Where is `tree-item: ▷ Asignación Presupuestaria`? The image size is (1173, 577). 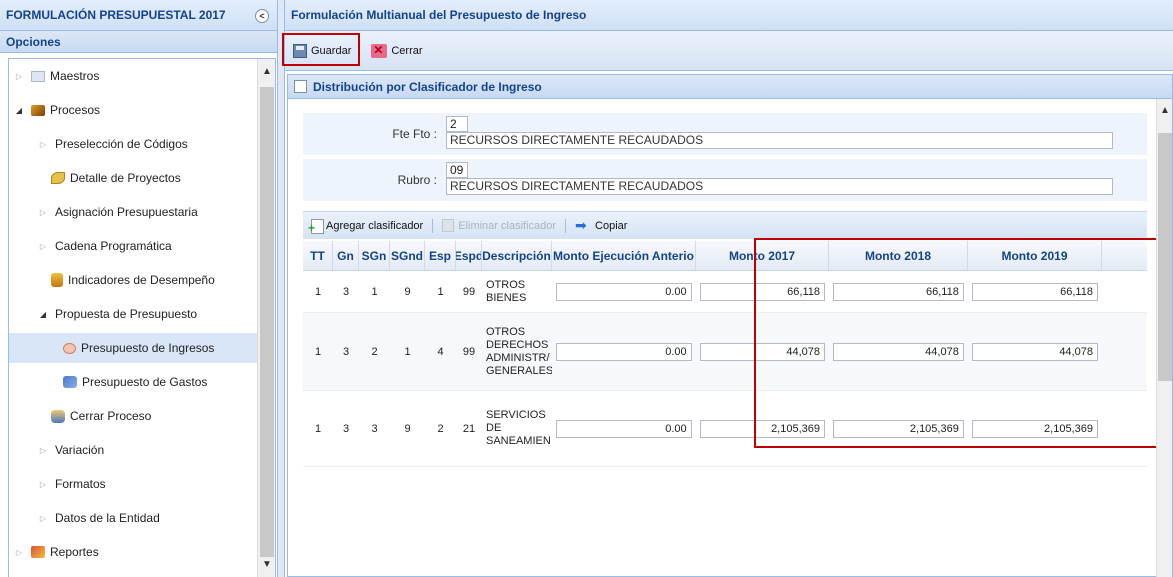 tree-item: ▷ Asignación Presupuestaria is located at coordinates (133, 212).